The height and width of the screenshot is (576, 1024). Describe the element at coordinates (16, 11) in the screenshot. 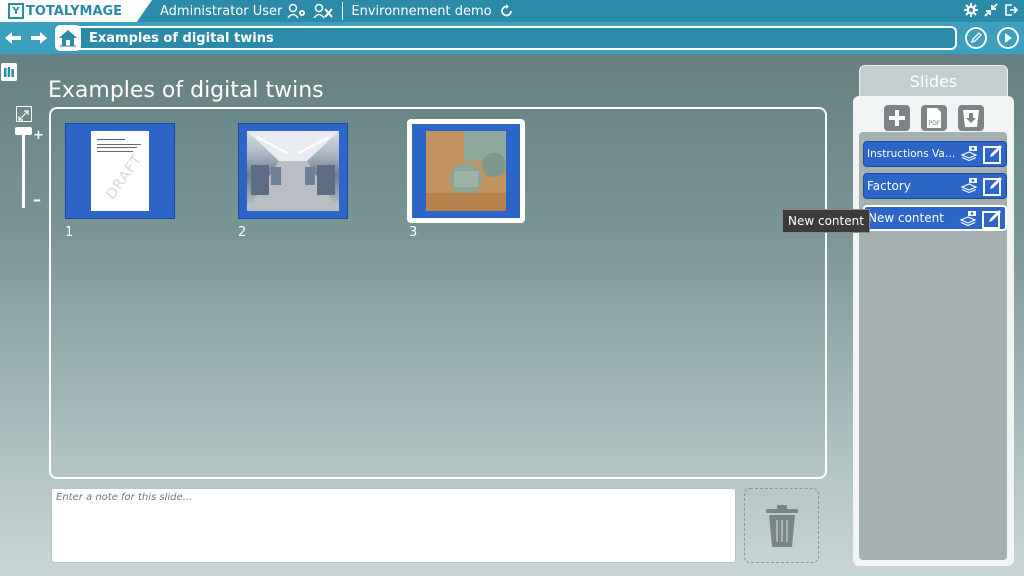

I see `logo-mark: Y` at that location.